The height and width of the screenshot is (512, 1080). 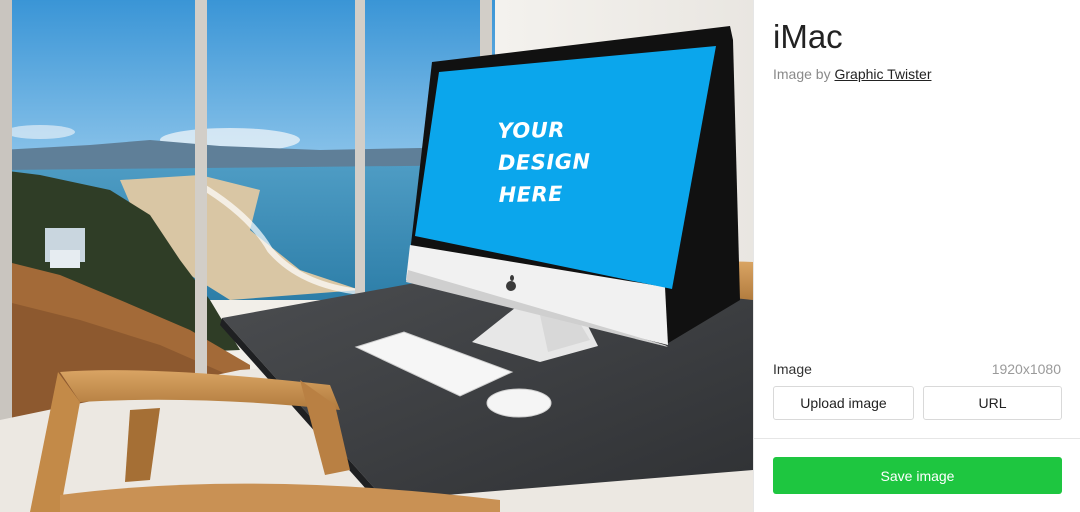 What do you see at coordinates (792, 369) in the screenshot?
I see `image-section-label: Image` at bounding box center [792, 369].